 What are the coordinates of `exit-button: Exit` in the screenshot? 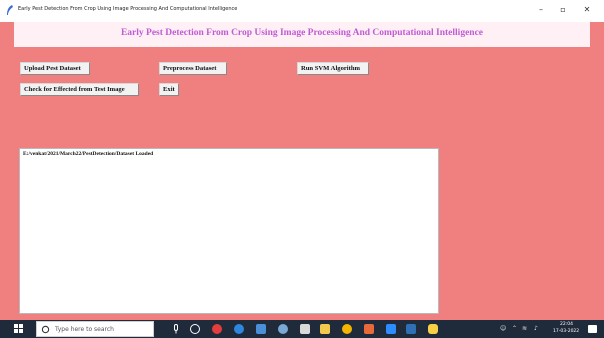 It's located at (169, 89).